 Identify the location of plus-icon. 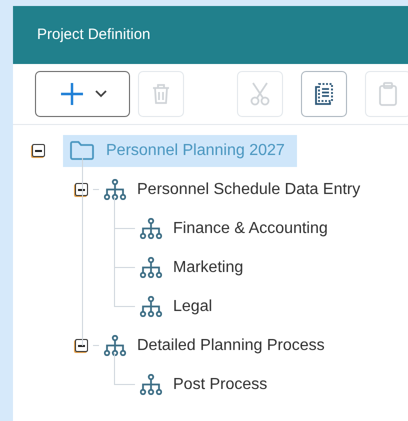
(71, 94).